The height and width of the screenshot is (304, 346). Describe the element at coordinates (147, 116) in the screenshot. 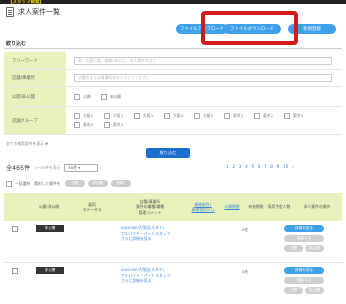

I see `group-checkbox: 大阪3` at that location.